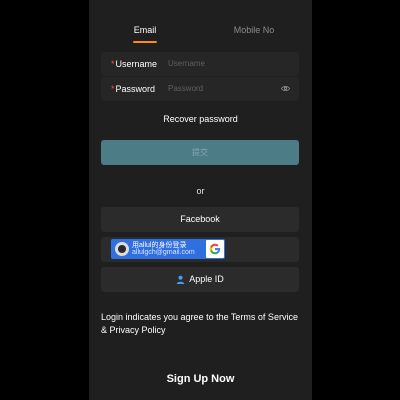  What do you see at coordinates (163, 252) in the screenshot?
I see `google-account-email: allulgch@gmail.com` at bounding box center [163, 252].